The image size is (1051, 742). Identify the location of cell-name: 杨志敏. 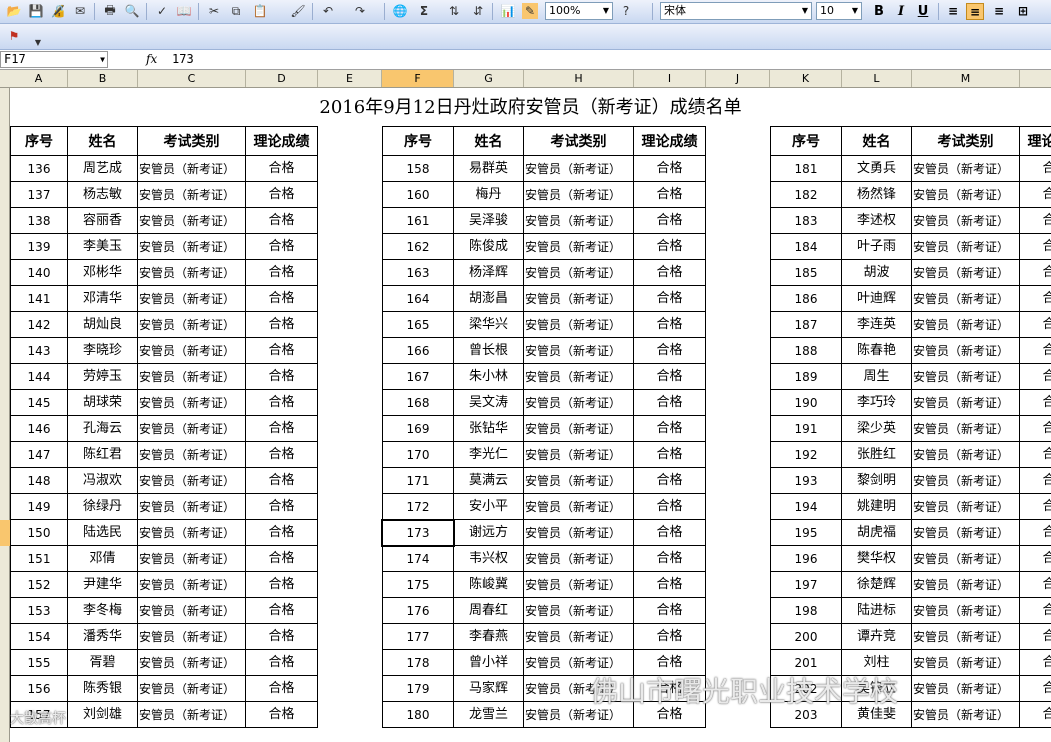
(103, 195).